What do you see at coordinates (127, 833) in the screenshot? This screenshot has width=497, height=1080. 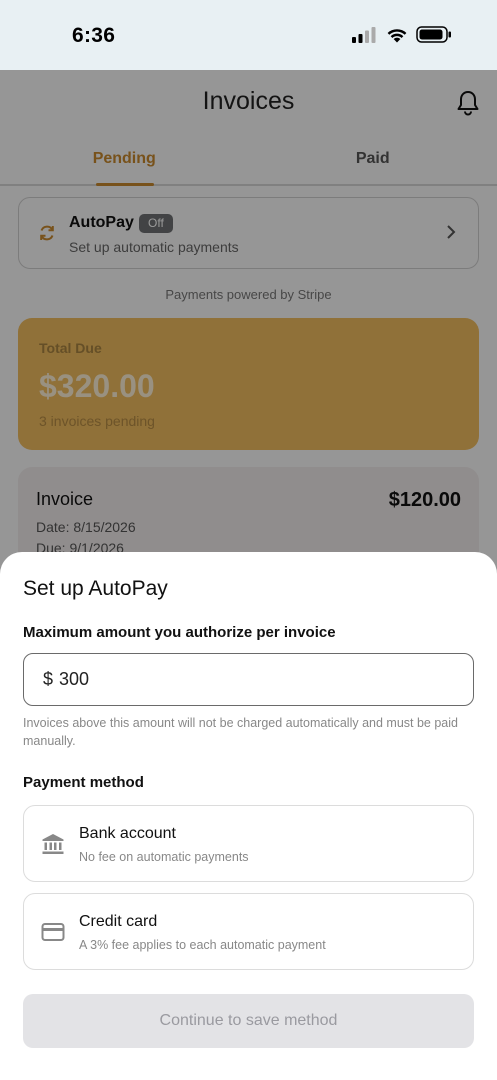 I see `payment-method-title: Bank account` at bounding box center [127, 833].